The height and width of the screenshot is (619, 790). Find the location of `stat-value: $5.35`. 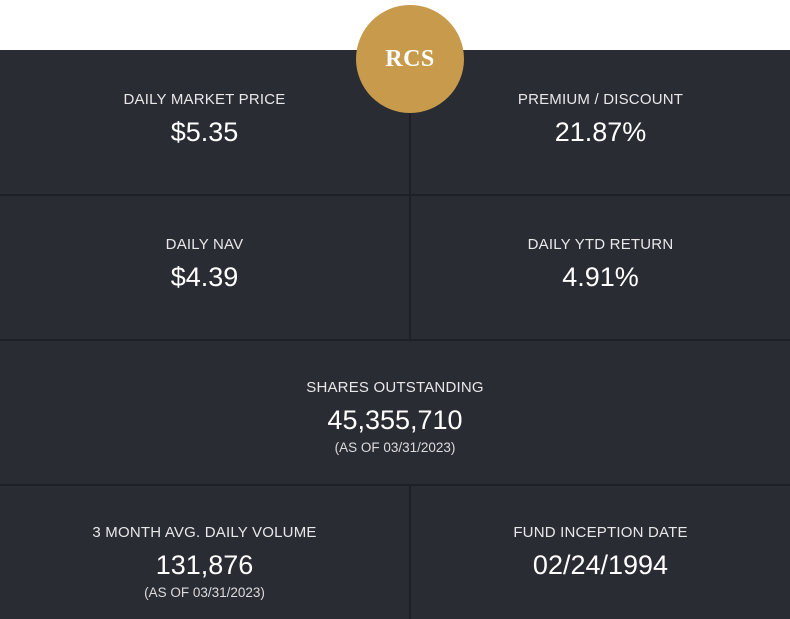

stat-value: $5.35 is located at coordinates (204, 132).